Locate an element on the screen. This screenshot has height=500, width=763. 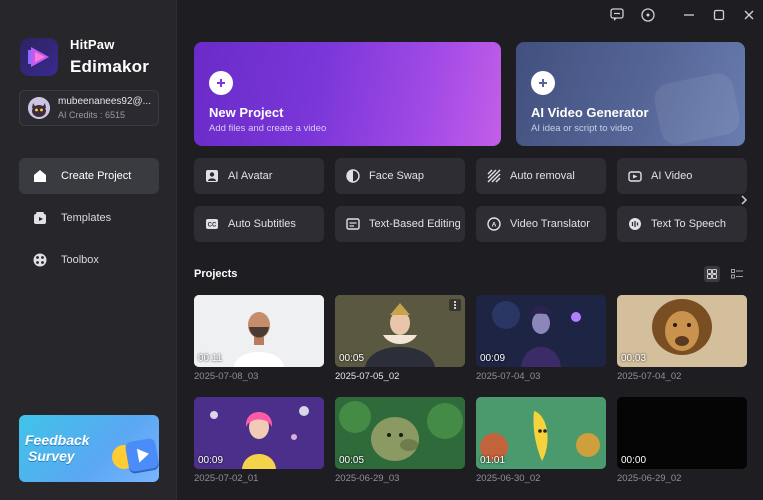
avatar-icon is located at coordinates (212, 176).